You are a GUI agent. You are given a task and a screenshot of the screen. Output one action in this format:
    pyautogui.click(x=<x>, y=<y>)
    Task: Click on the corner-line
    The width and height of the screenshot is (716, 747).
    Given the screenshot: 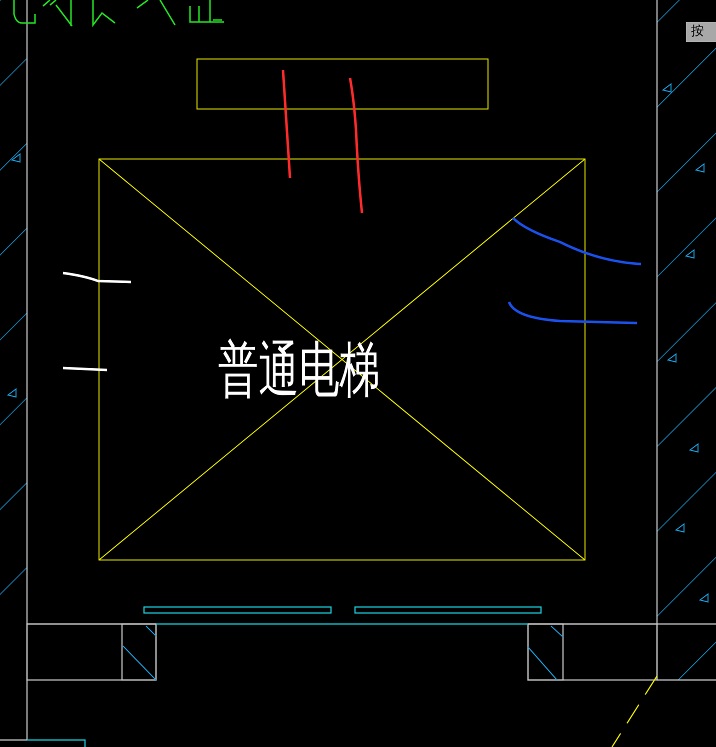 What is the action you would take?
    pyautogui.click(x=56, y=743)
    